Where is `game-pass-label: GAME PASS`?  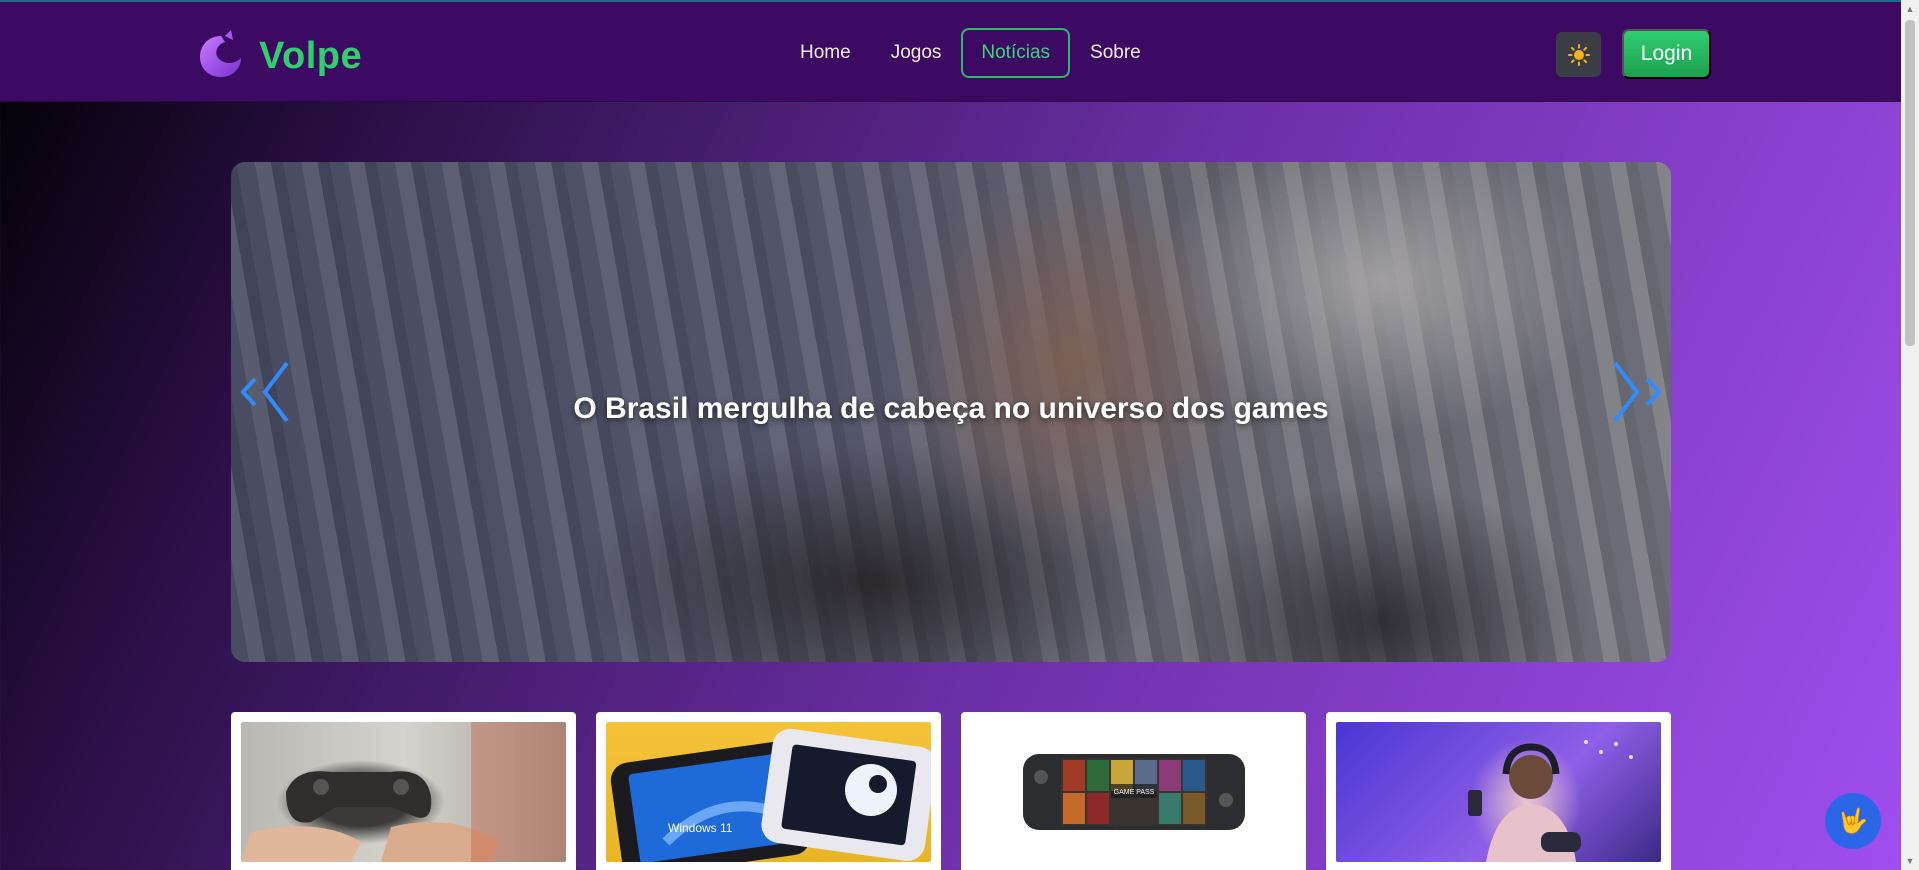
game-pass-label: GAME PASS is located at coordinates (1134, 792).